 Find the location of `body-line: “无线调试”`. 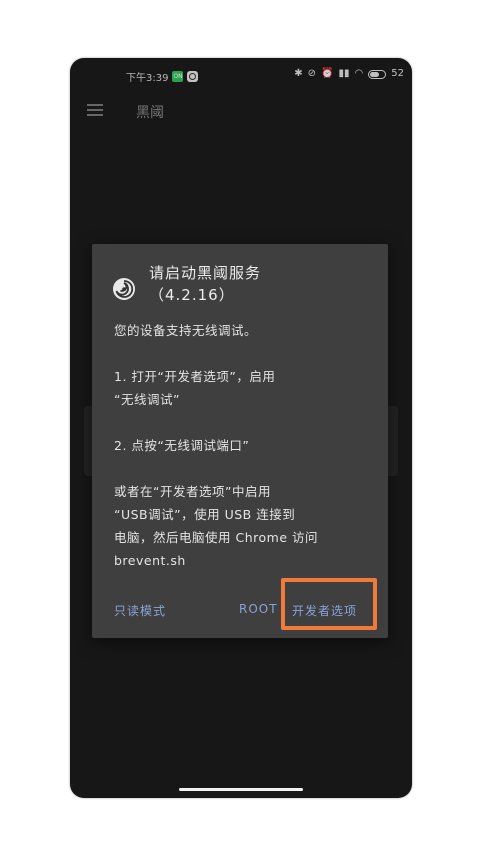

body-line: “无线调试” is located at coordinates (147, 399).